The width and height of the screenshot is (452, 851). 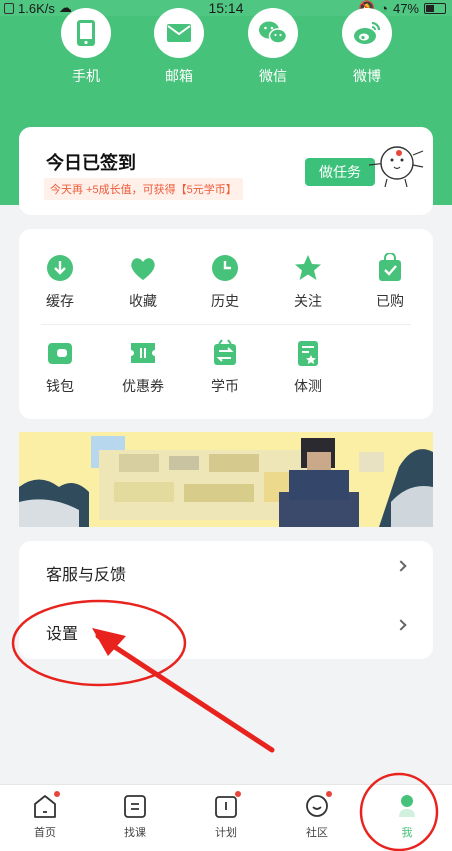 I want to click on grid-label: 钱包, so click(x=60, y=386).